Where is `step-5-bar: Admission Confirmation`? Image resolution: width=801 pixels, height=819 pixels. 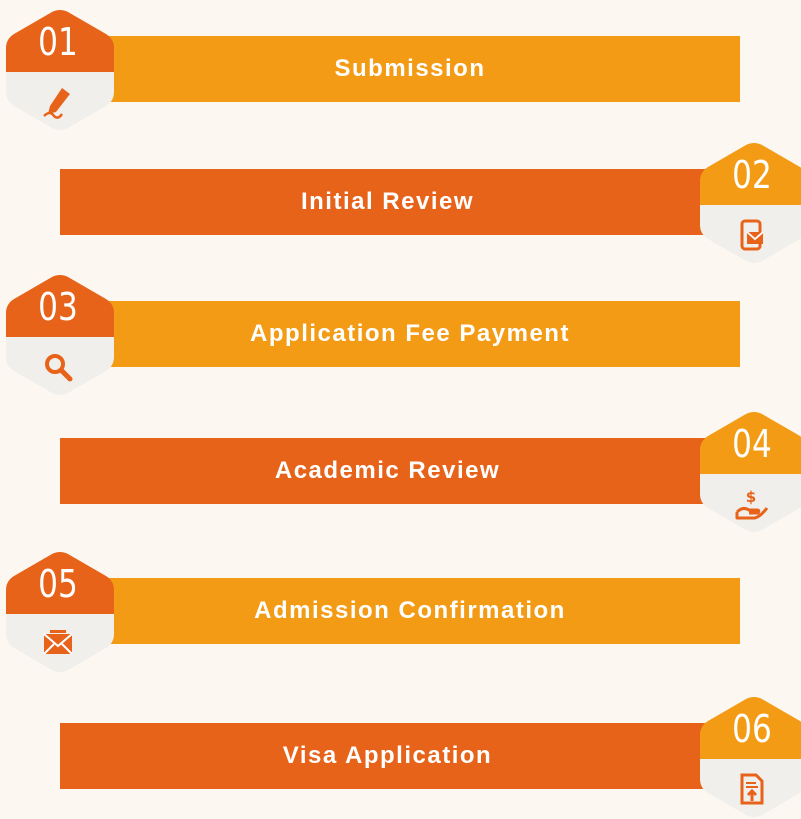 step-5-bar: Admission Confirmation is located at coordinates (410, 611).